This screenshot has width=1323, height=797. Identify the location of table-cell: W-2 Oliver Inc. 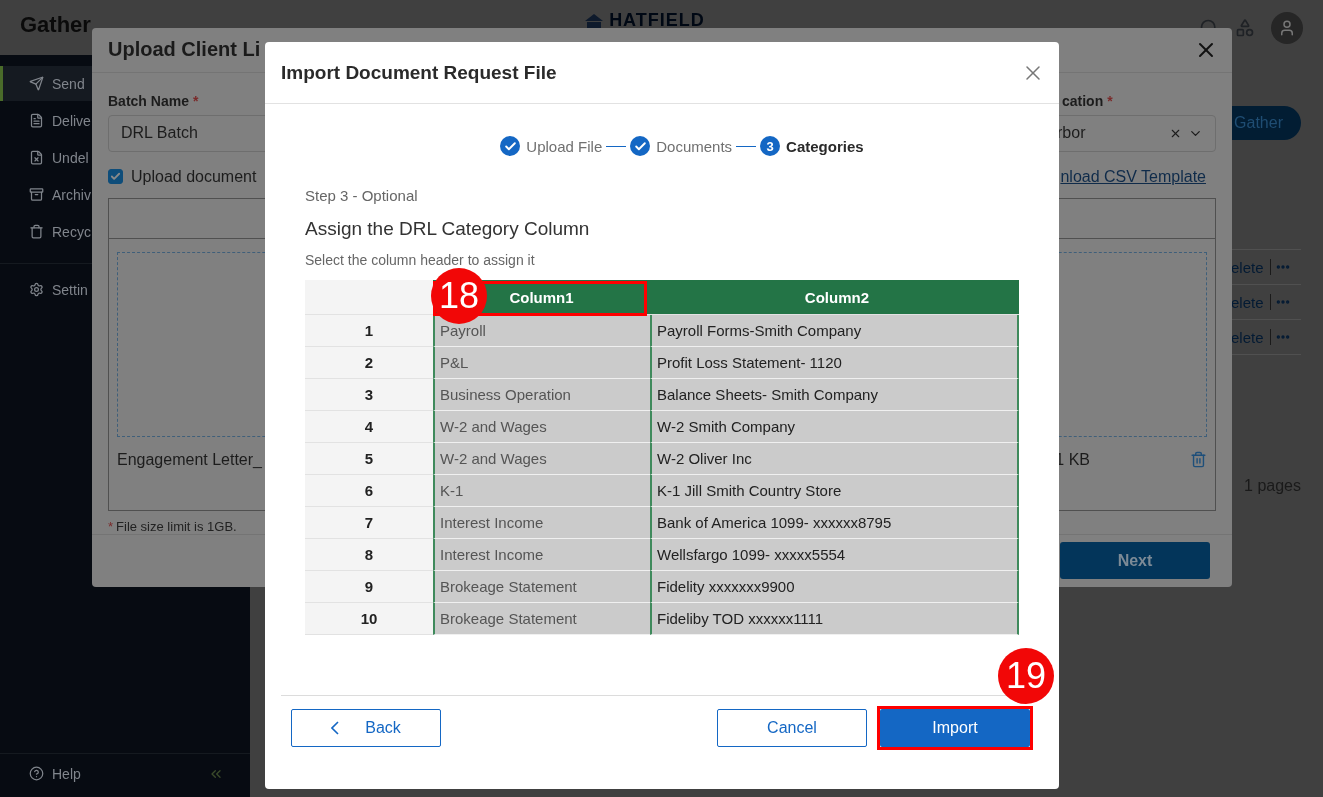
(834, 459).